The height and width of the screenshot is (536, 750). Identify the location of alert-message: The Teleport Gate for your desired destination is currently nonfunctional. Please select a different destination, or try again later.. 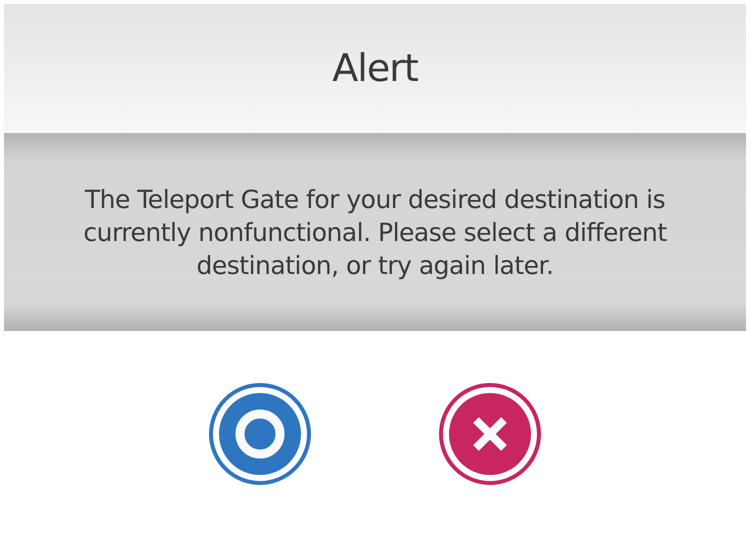
(375, 233).